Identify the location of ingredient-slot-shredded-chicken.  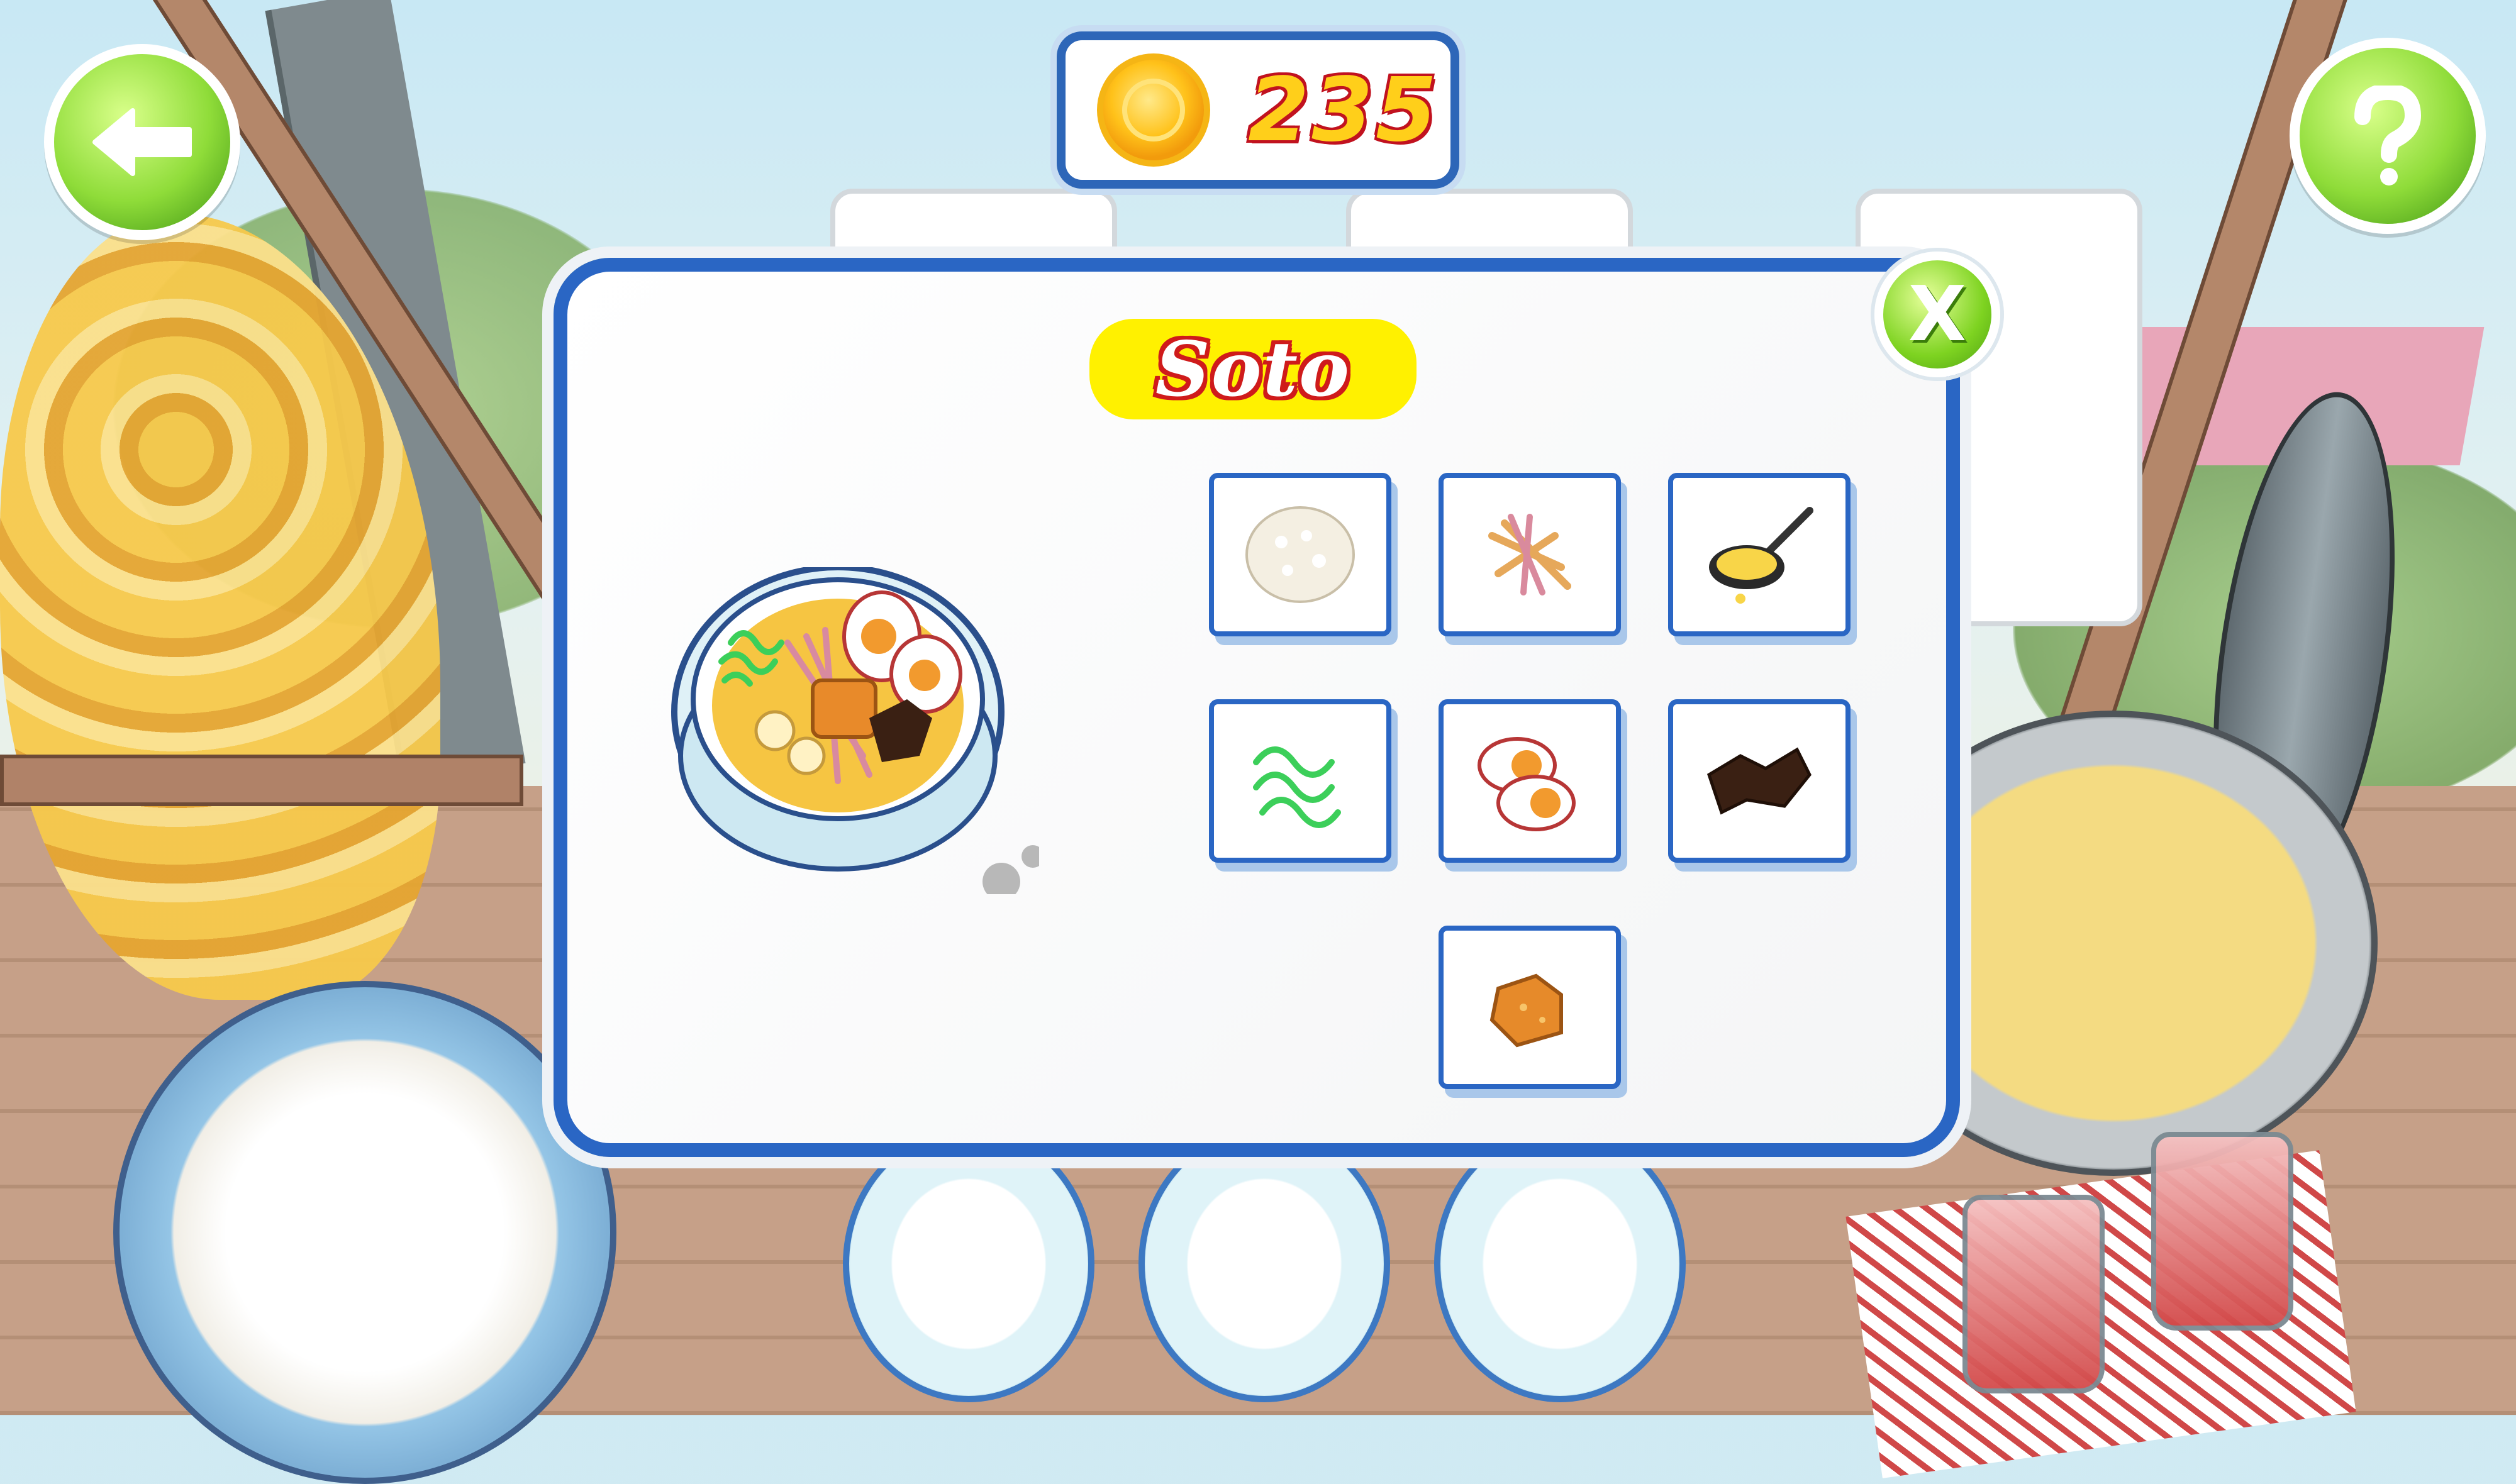
(1530, 554).